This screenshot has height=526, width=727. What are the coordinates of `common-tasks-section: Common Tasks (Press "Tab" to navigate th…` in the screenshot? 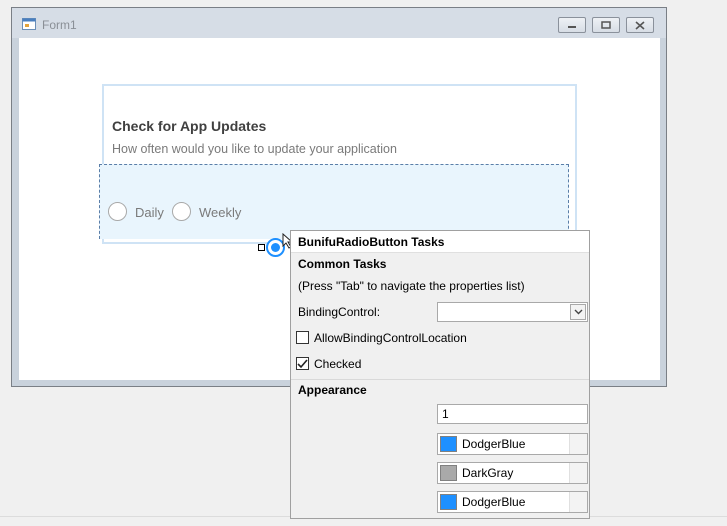 It's located at (440, 316).